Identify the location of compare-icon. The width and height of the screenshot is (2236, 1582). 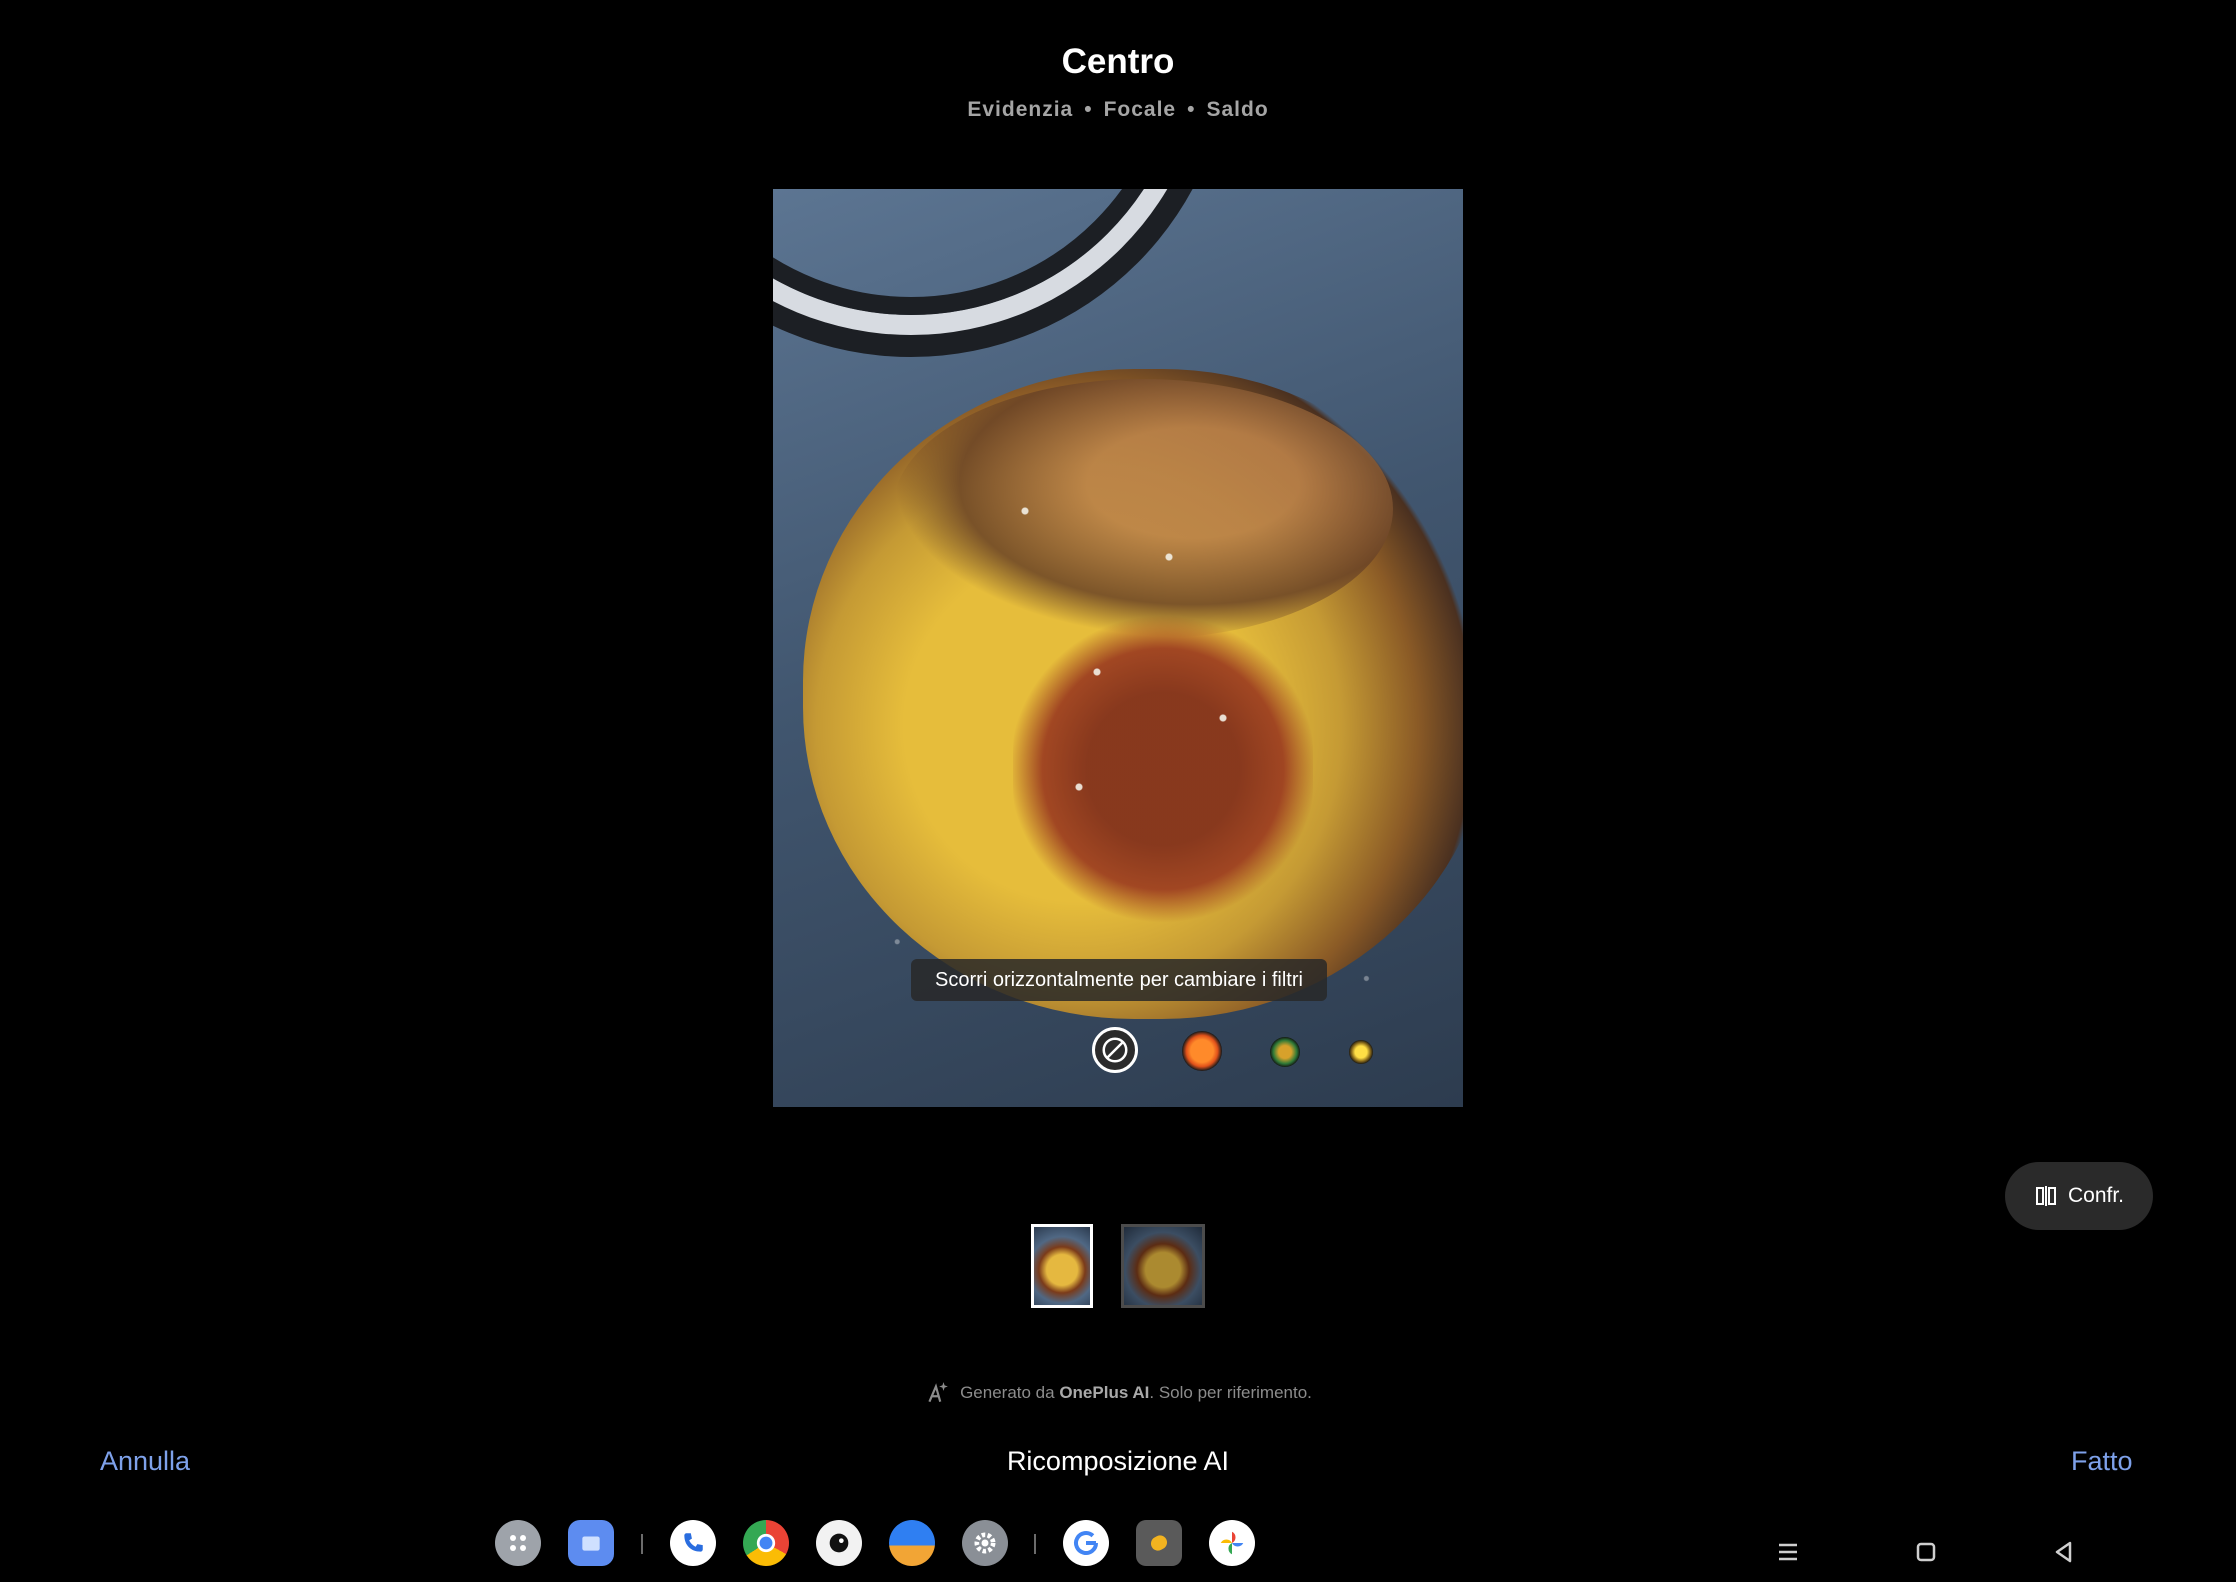
(2045, 1196).